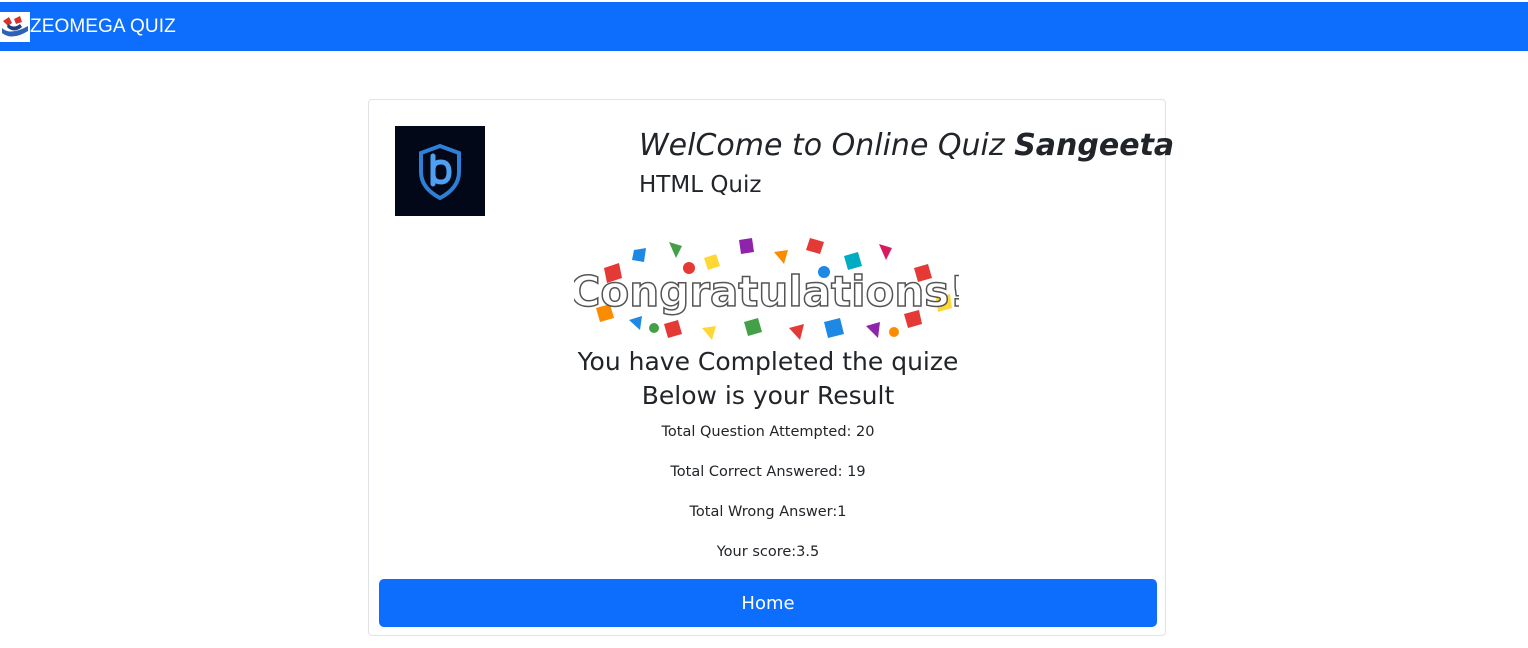 The width and height of the screenshot is (1528, 648). Describe the element at coordinates (103, 26) in the screenshot. I see `brand-name: ZEOMEGA QUIZ` at that location.